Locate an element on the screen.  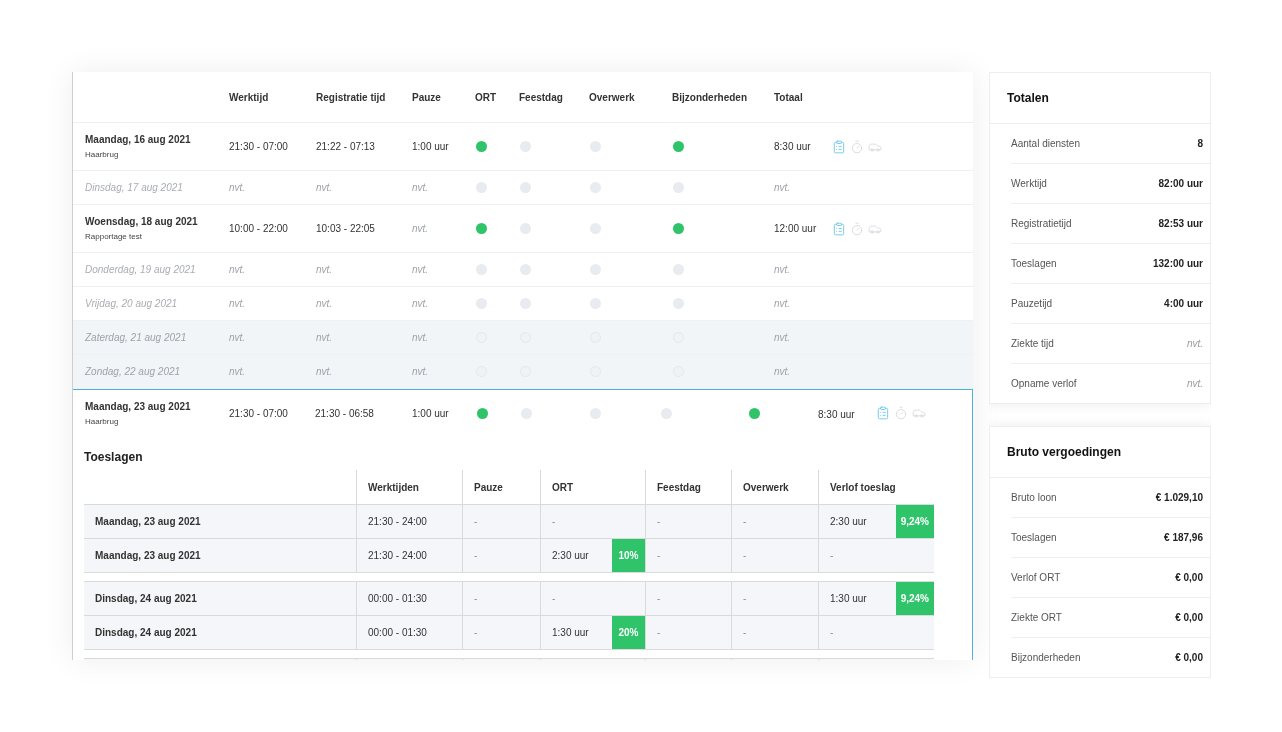
schedule-row: Woensdag, 18 aug 2021 Rapportage test 10:00 - 22:00 10:03 - 22:05 nvt. 12:00 uur is located at coordinates (523, 229).